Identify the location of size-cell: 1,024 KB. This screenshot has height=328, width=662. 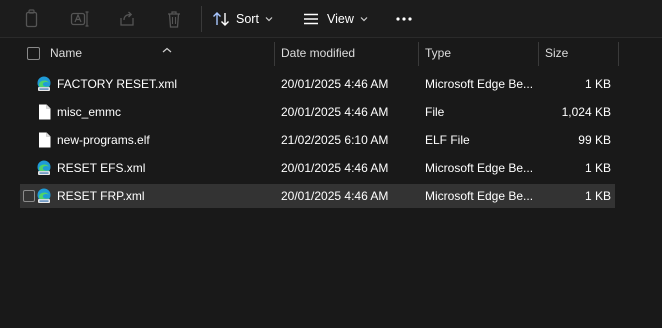
(586, 112).